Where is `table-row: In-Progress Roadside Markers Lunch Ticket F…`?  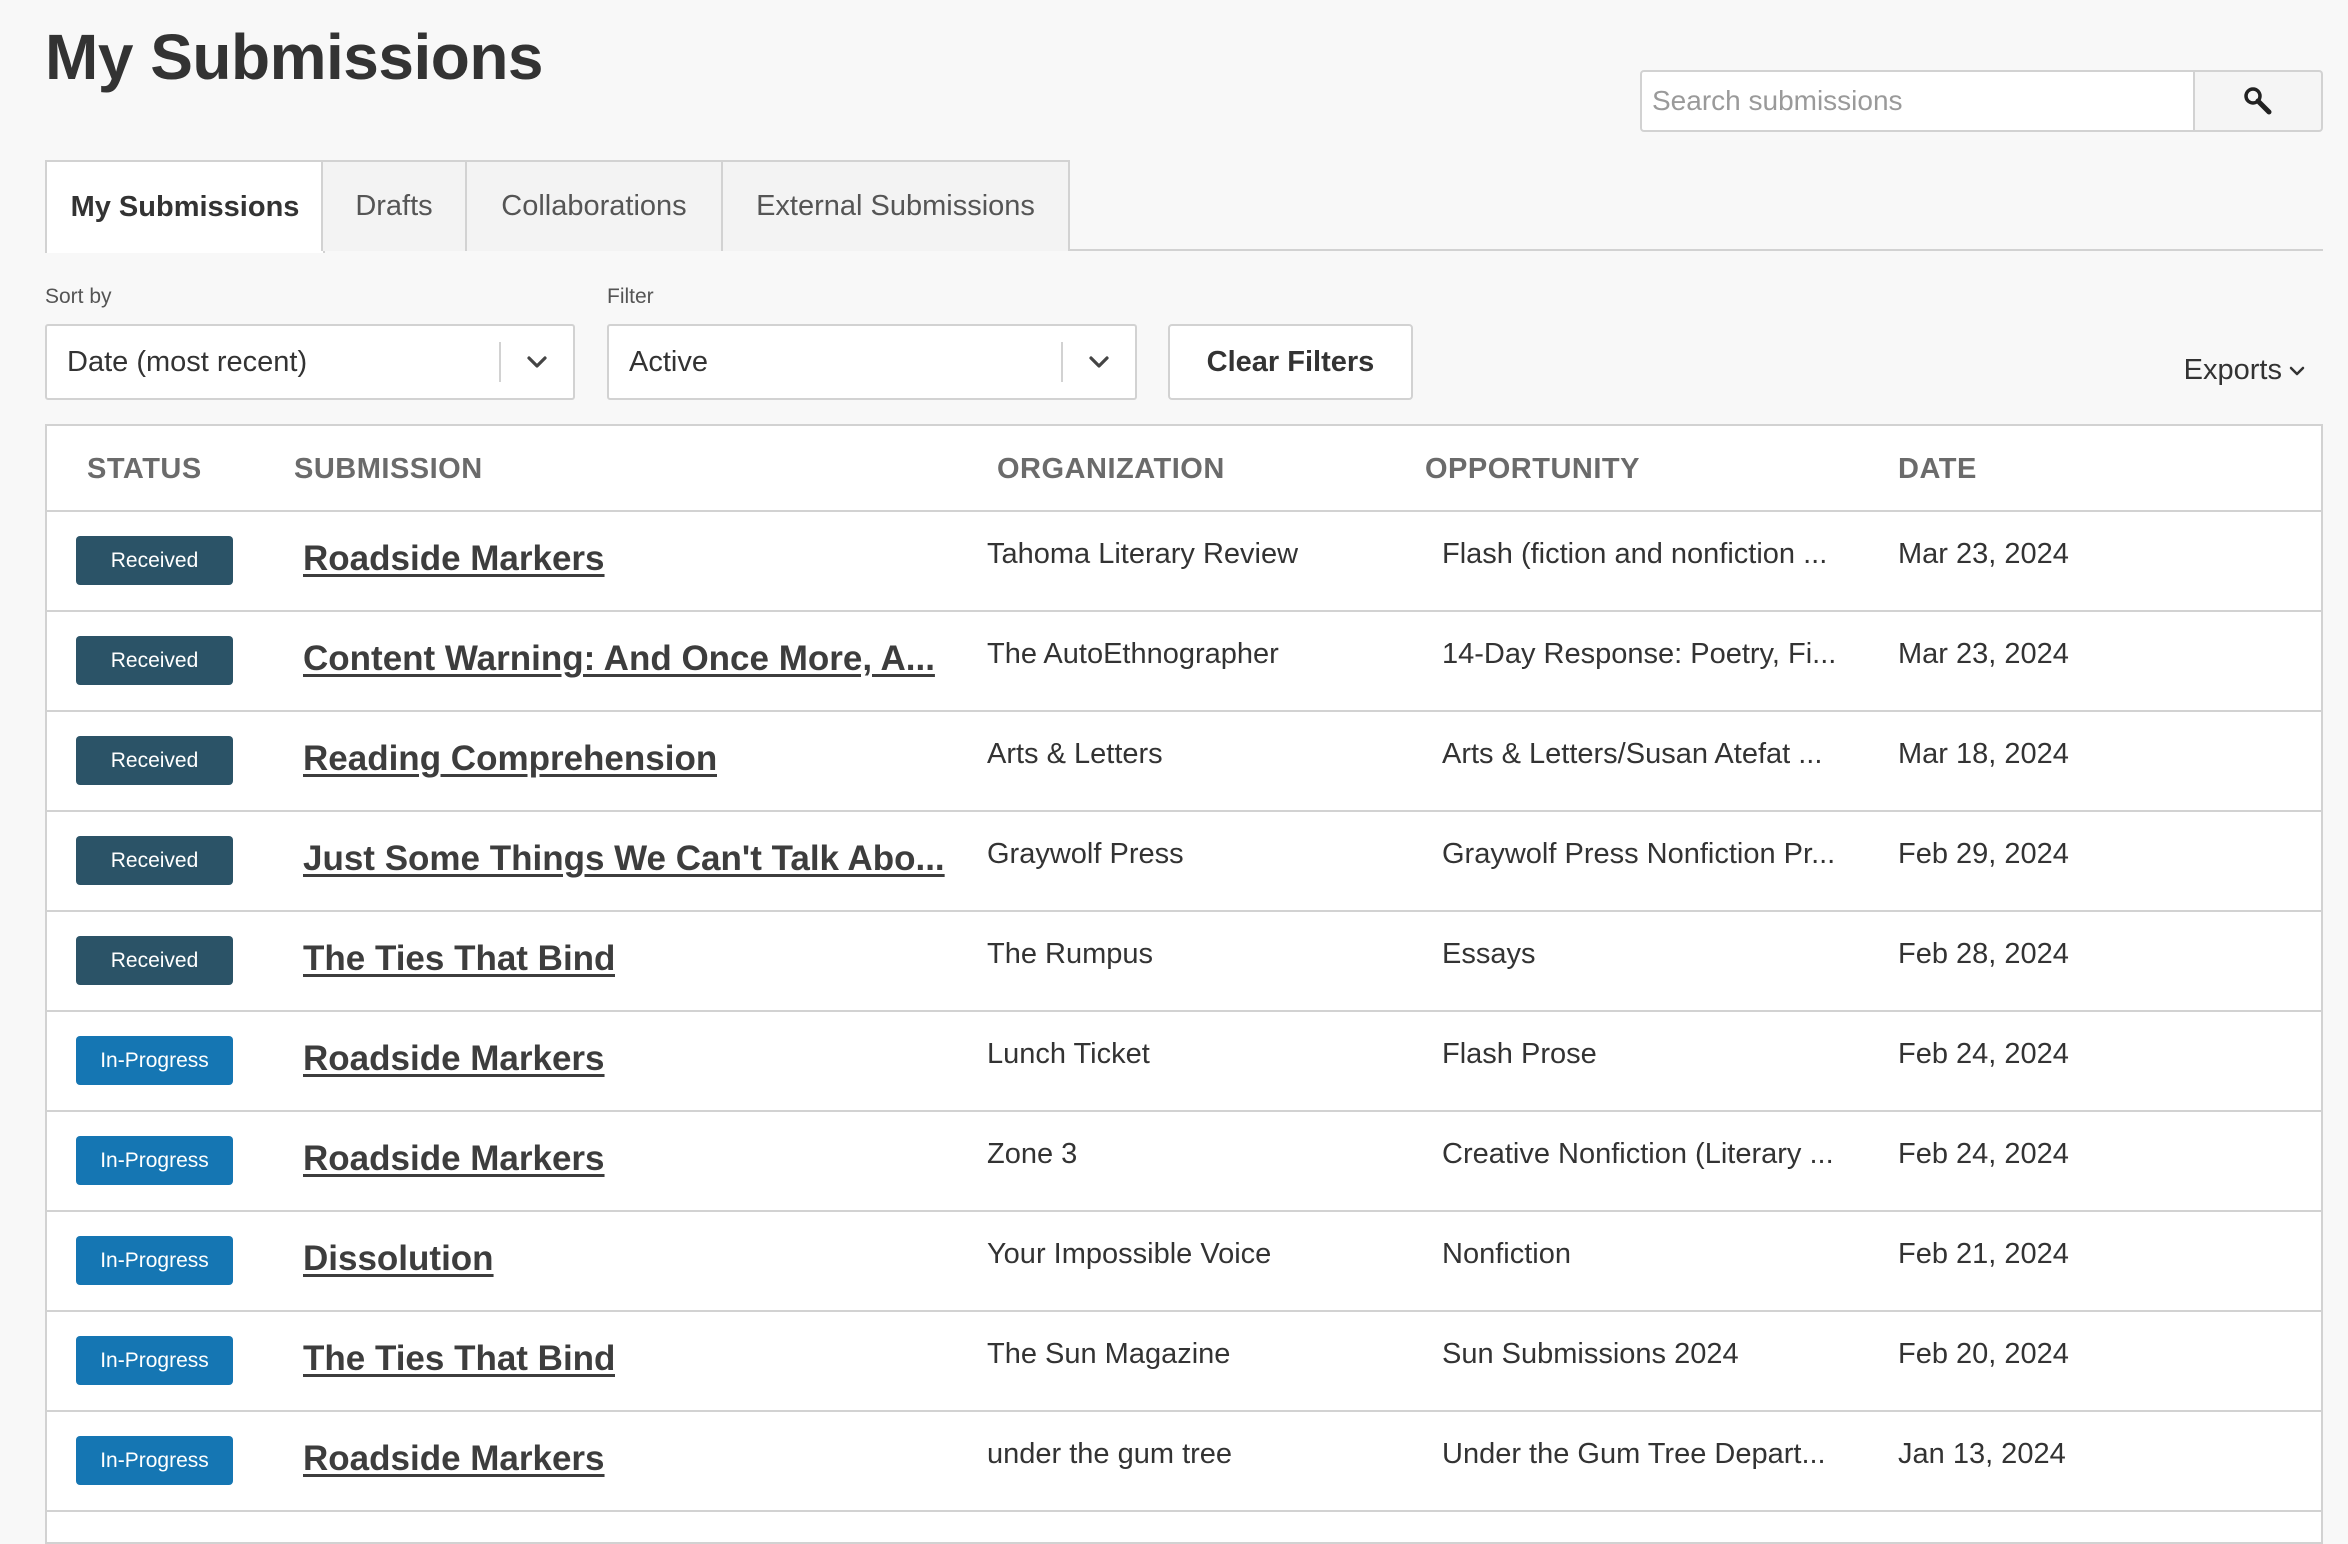 table-row: In-Progress Roadside Markers Lunch Ticket F… is located at coordinates (1184, 1062).